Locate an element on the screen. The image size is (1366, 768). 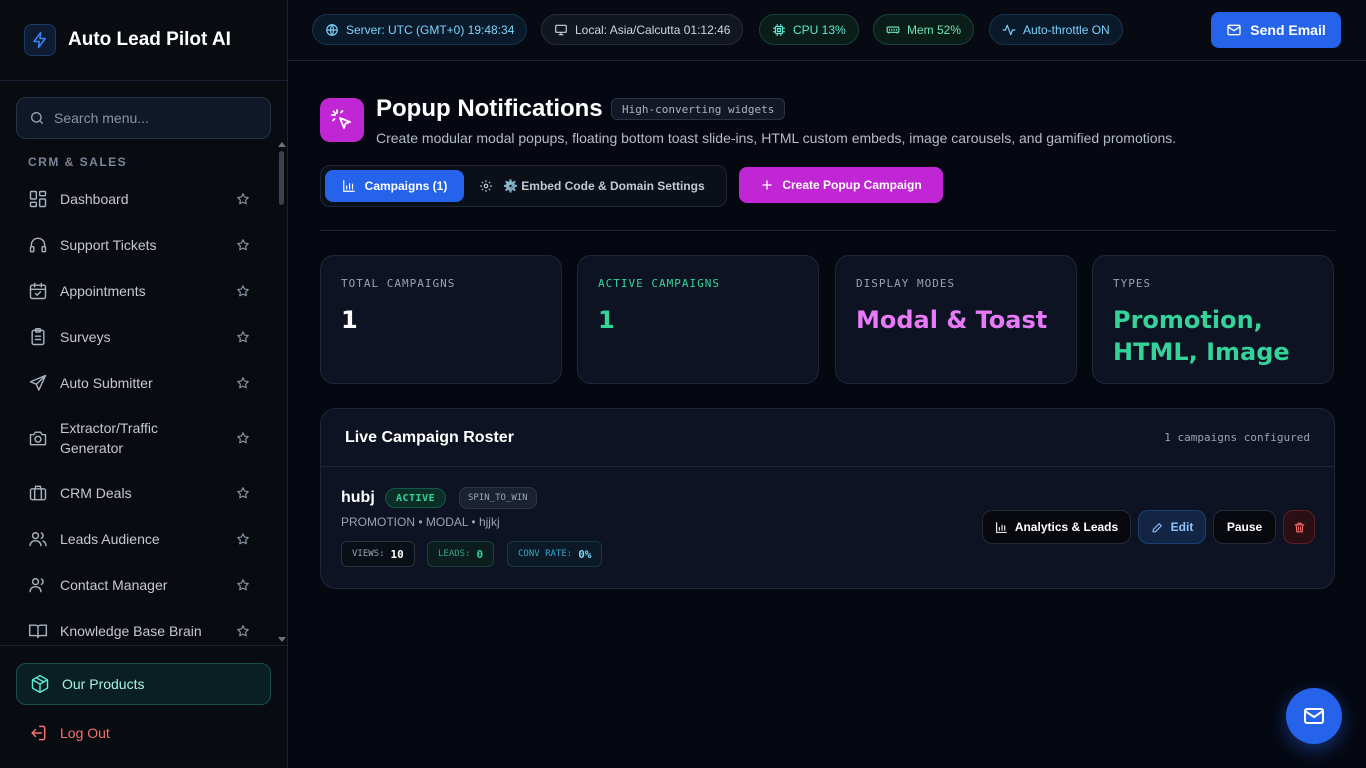
tab-campaigns: Campaigns (1) is located at coordinates (394, 186).